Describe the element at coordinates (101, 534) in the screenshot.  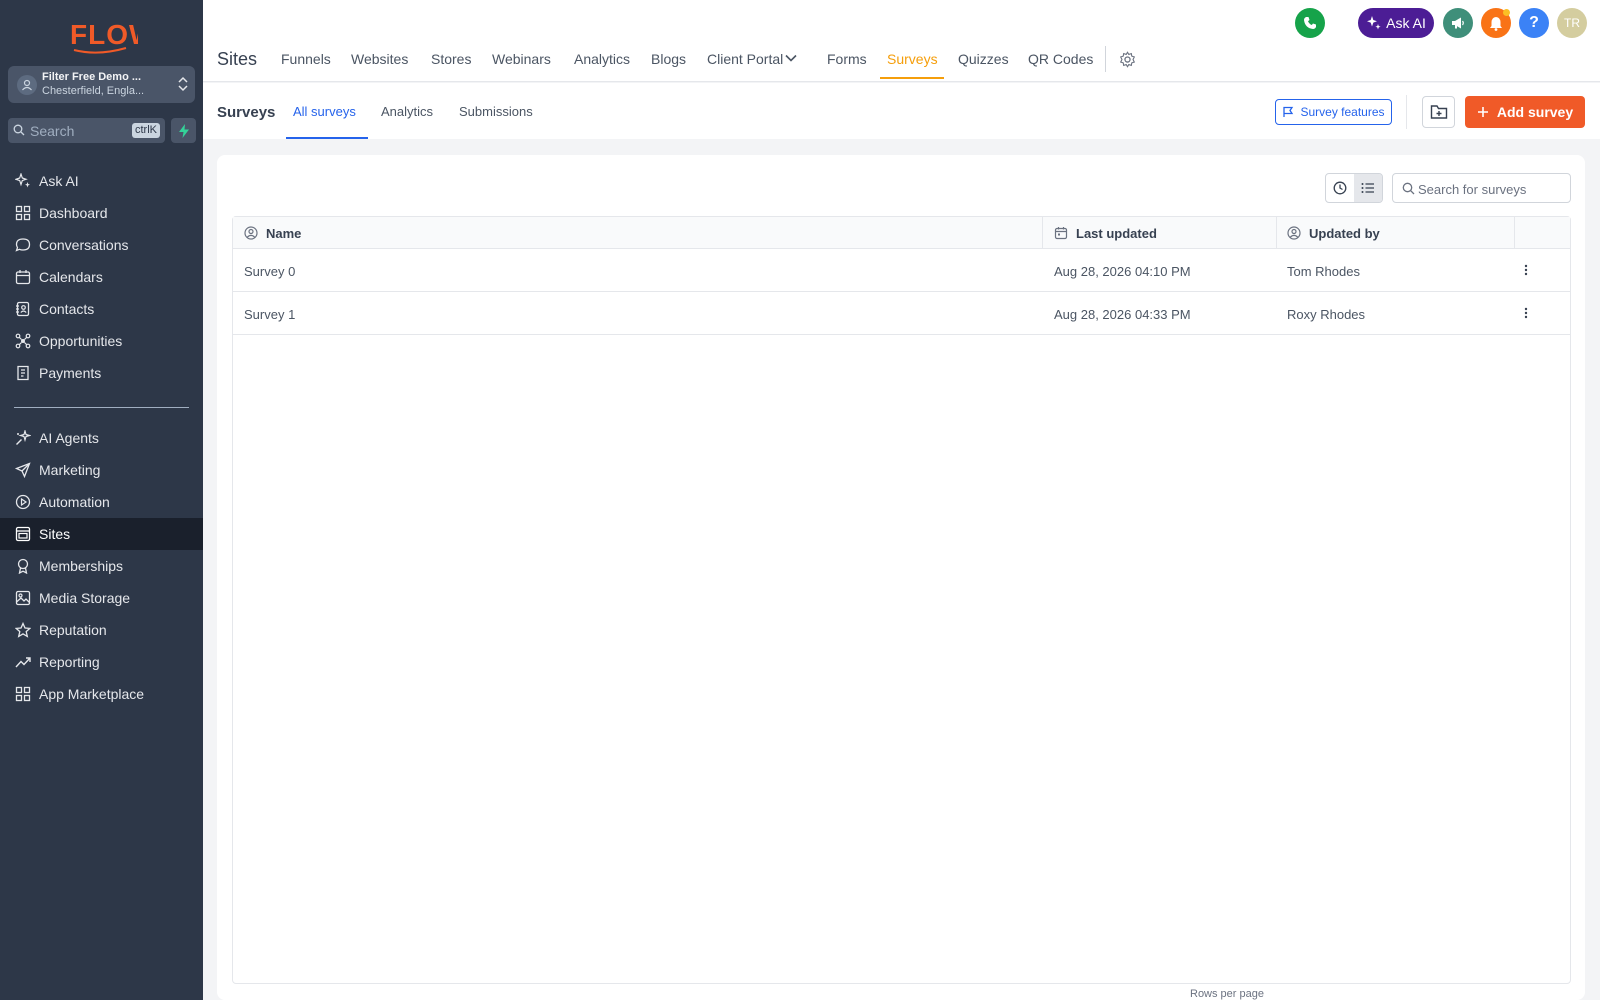
I see `sidebar-item-sites: Sites` at that location.